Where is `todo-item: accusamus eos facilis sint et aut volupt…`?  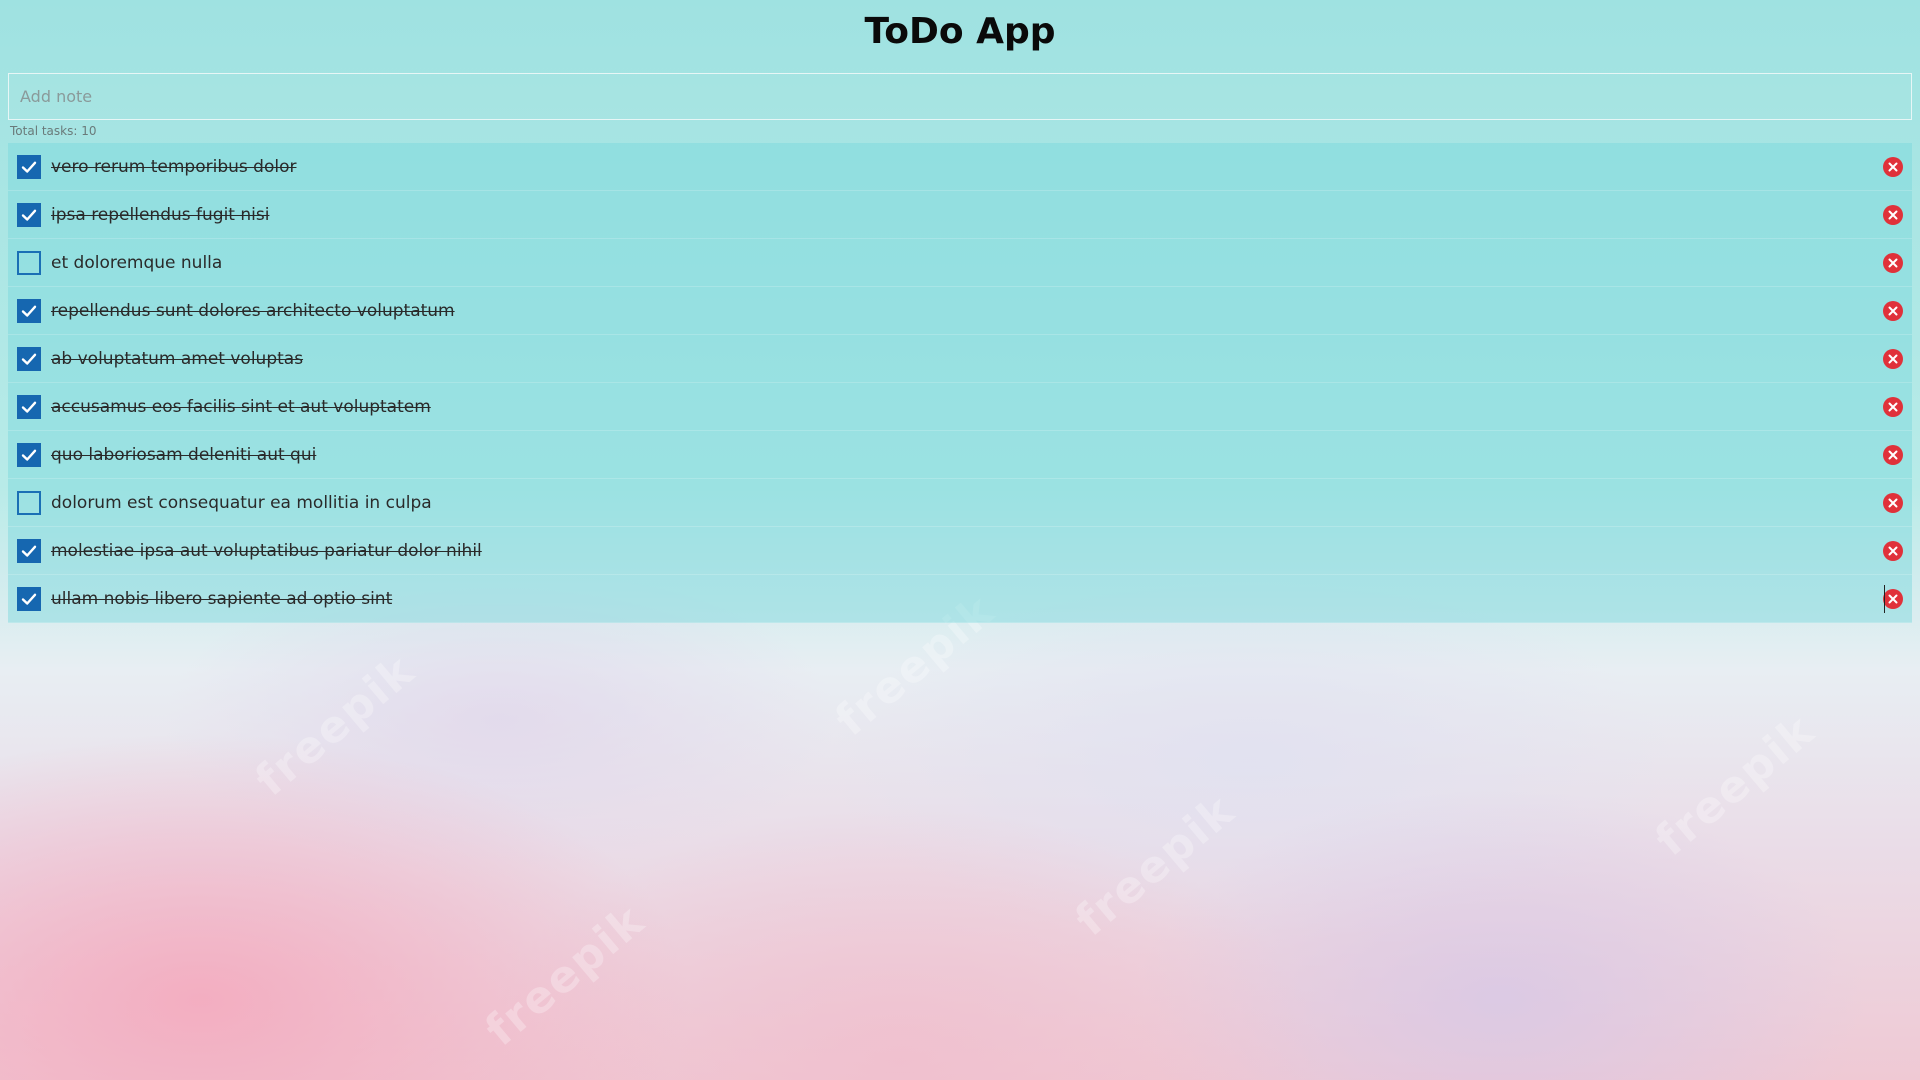 todo-item: accusamus eos facilis sint et aut volupt… is located at coordinates (960, 407).